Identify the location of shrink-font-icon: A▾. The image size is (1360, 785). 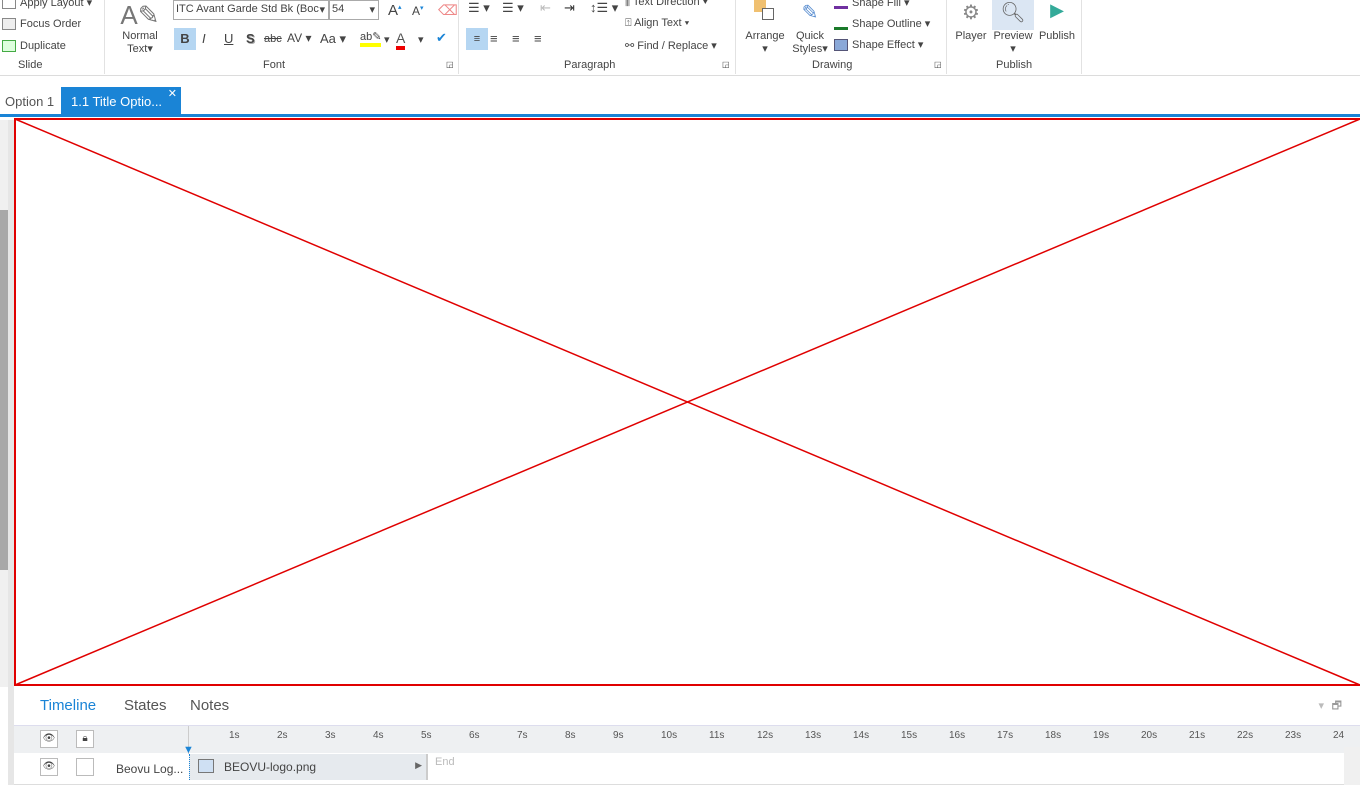
(418, 11).